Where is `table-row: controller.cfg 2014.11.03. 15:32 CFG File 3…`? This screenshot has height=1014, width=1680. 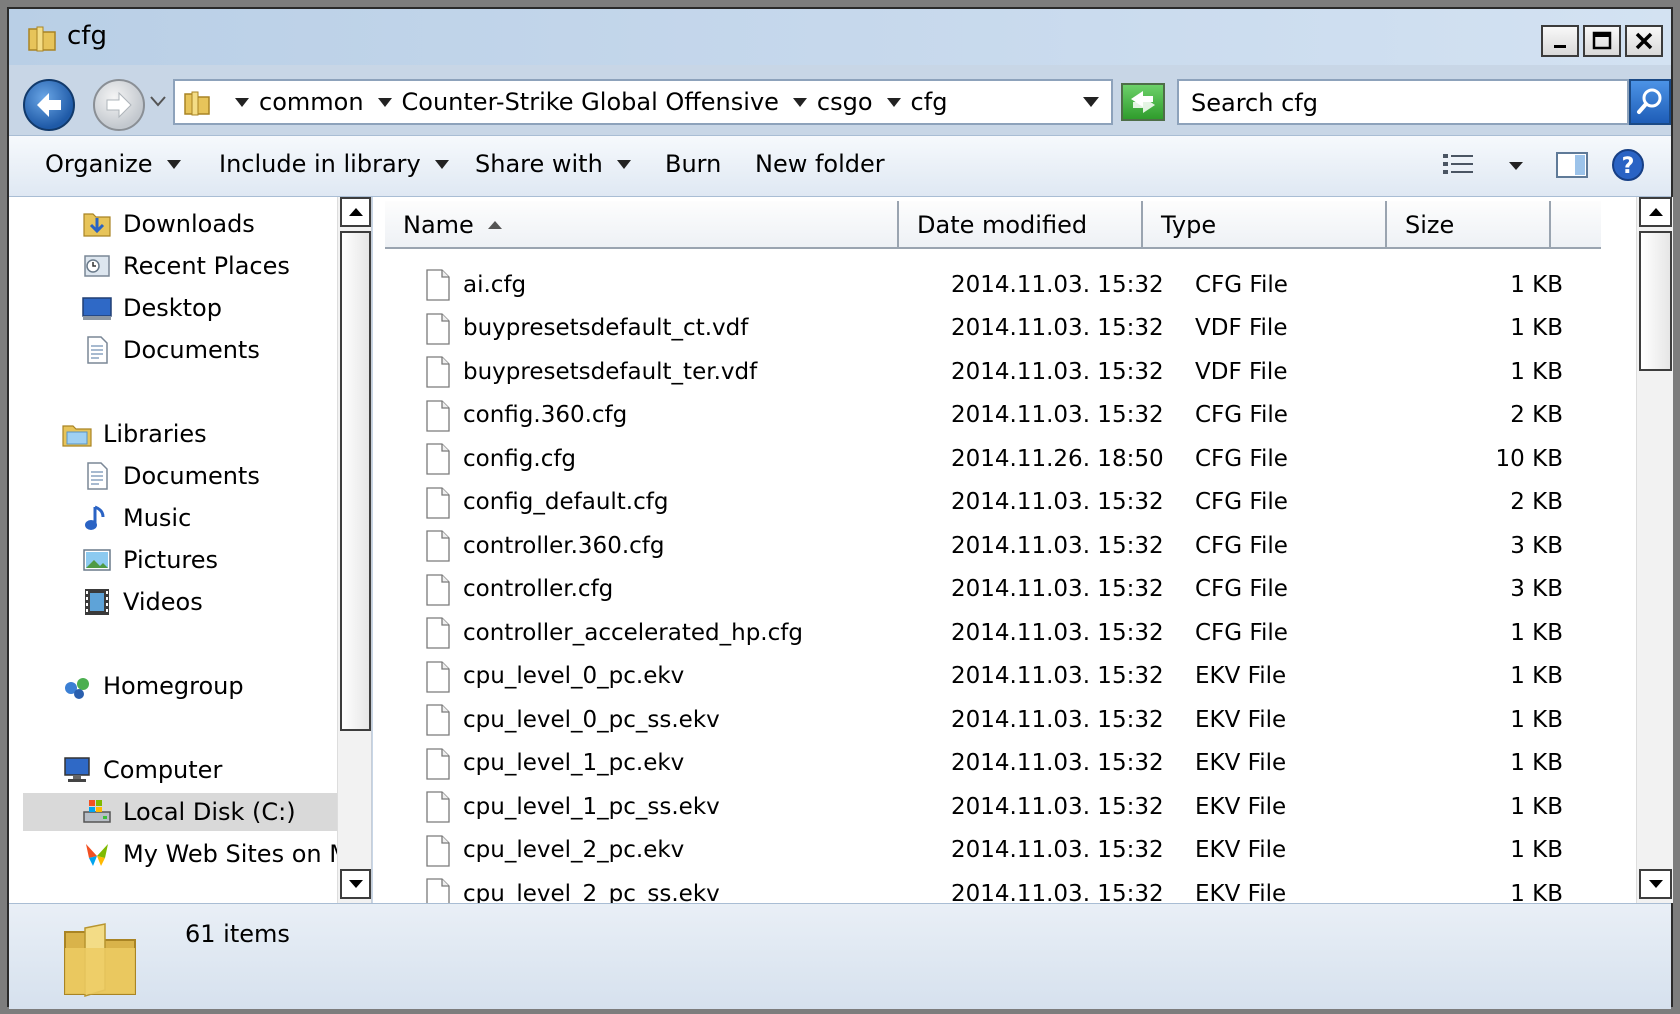
table-row: controller.cfg 2014.11.03. 15:32 CFG File 3… is located at coordinates (1003, 590).